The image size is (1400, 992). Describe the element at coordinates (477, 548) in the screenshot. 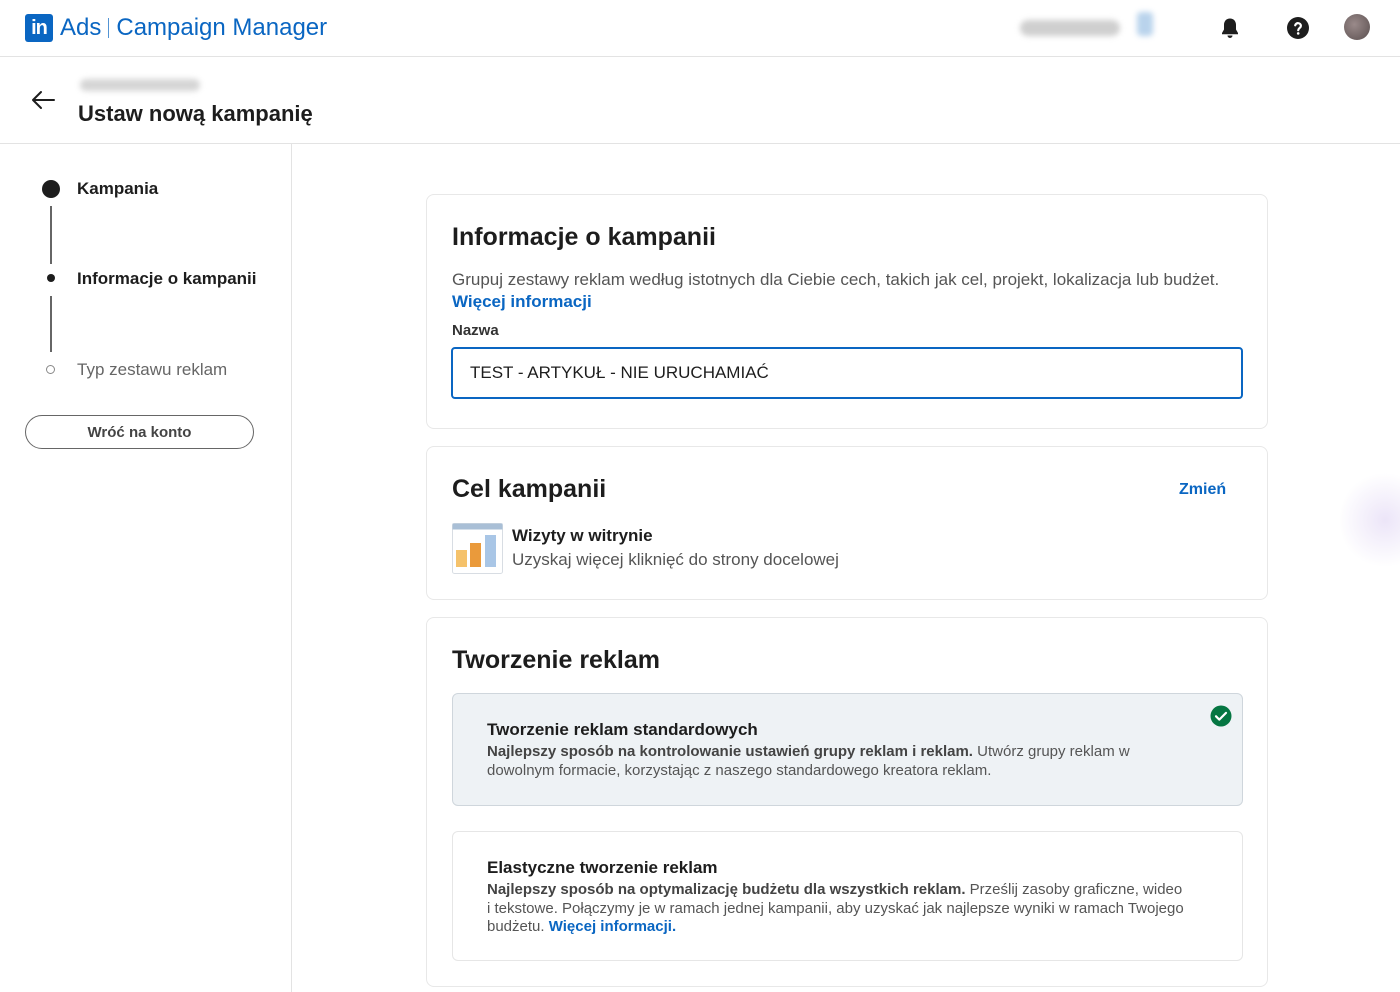

I see `website-visits-chart-icon` at that location.